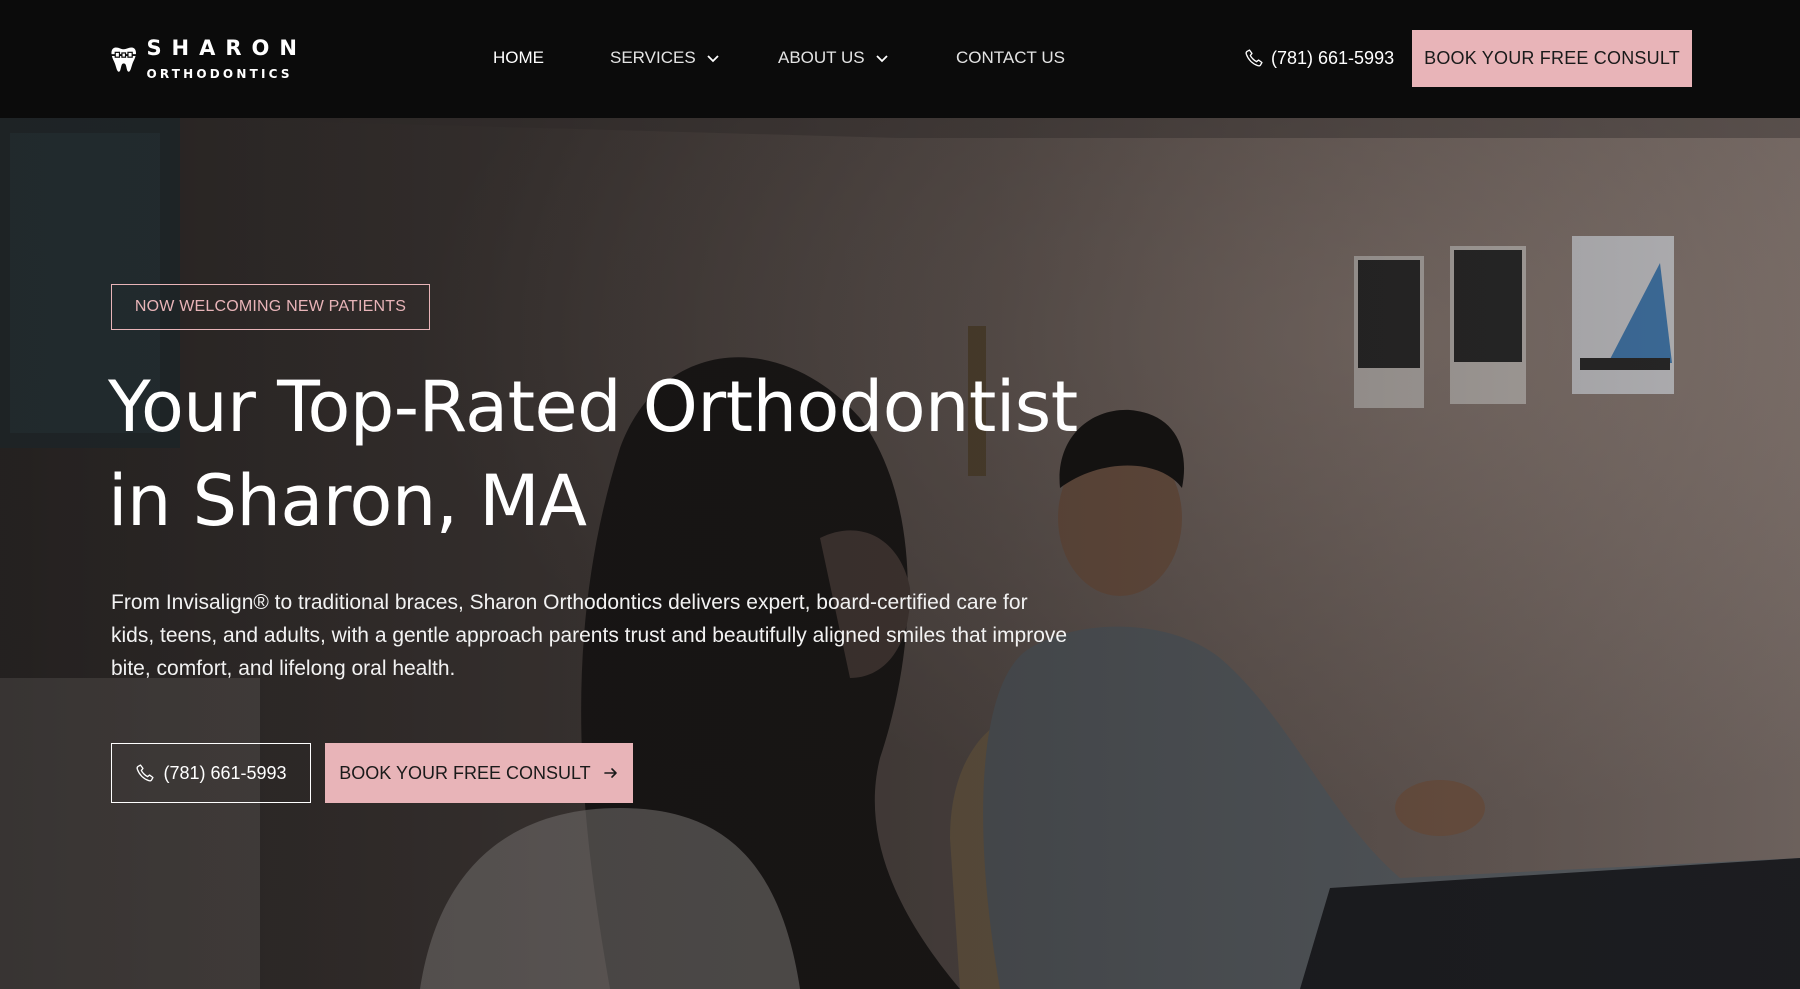  What do you see at coordinates (1333, 57) in the screenshot?
I see `header-phone-number: (781) 661-5993` at bounding box center [1333, 57].